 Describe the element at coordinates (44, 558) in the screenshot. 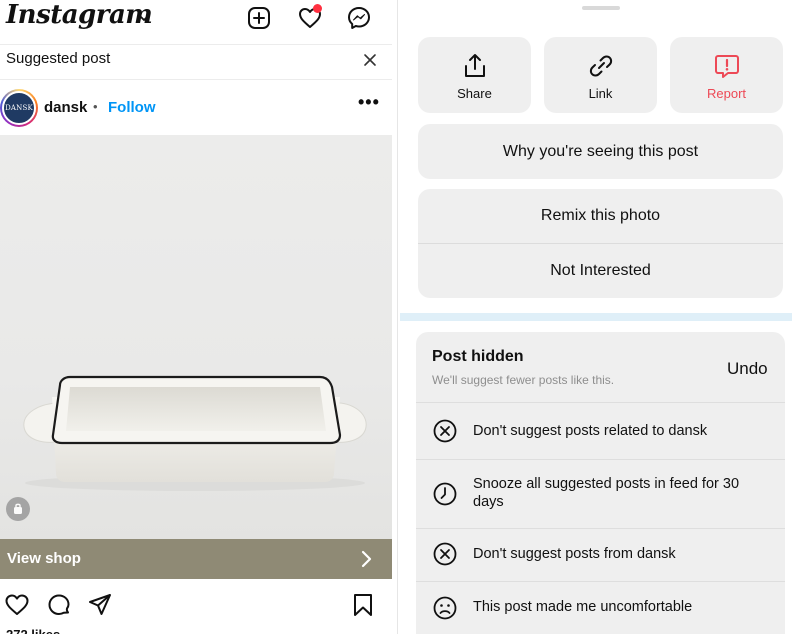

I see `view-shop-label: View shop` at that location.